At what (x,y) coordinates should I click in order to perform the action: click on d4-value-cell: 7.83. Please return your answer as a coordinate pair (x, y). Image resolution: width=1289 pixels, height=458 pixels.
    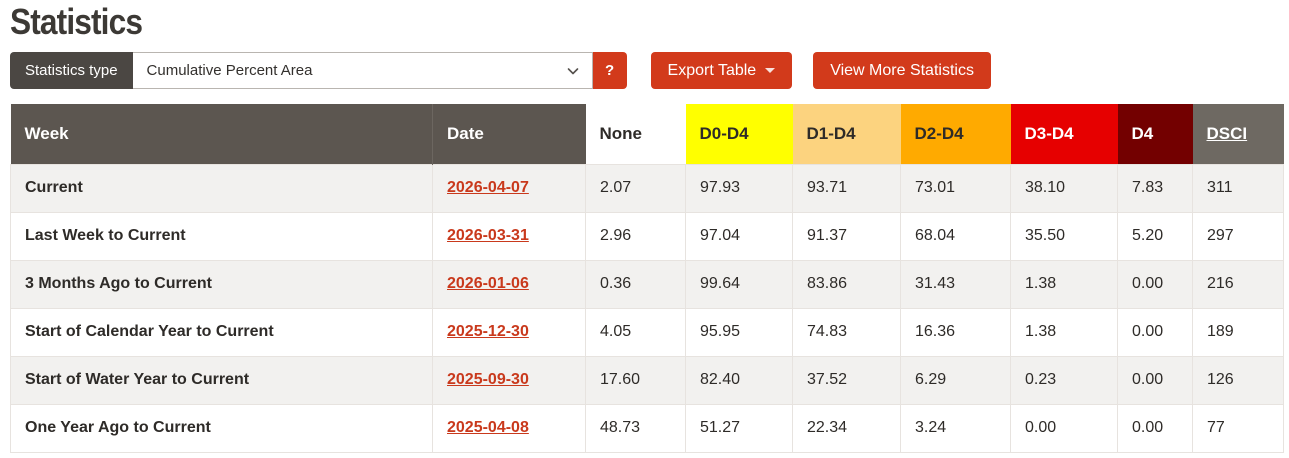
    Looking at the image, I should click on (1155, 188).